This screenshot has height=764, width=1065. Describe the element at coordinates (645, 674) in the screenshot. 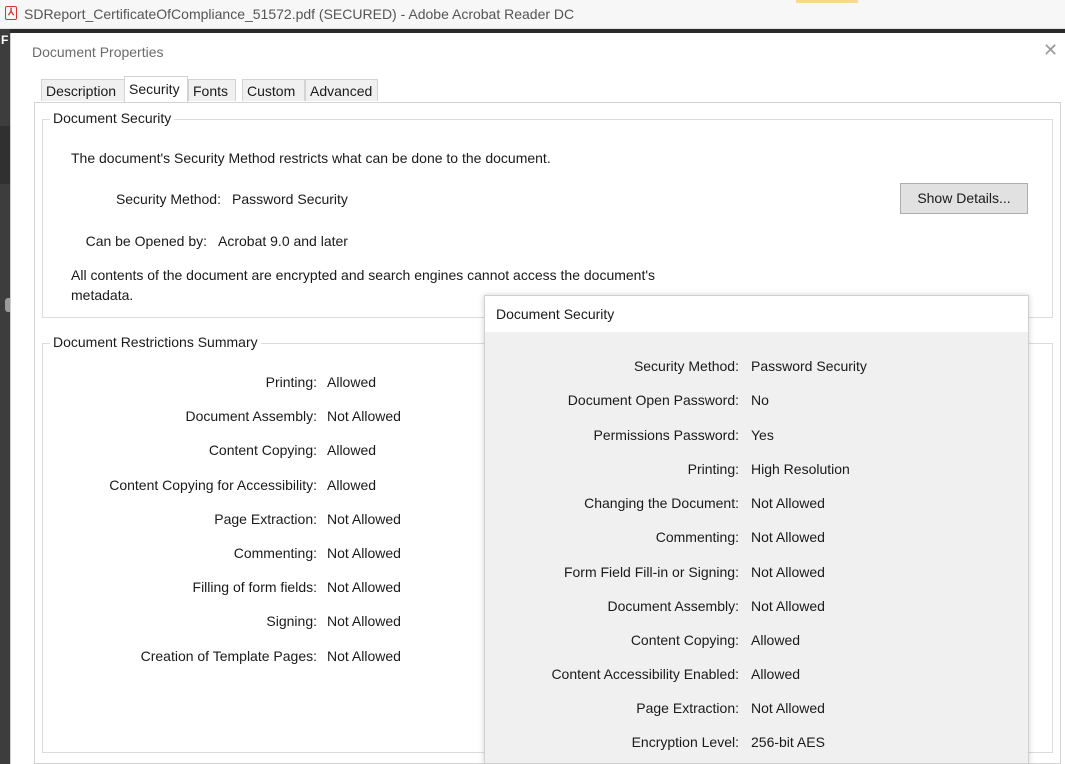

I see `popup-row-label: Content Accessibility Enabled:` at that location.